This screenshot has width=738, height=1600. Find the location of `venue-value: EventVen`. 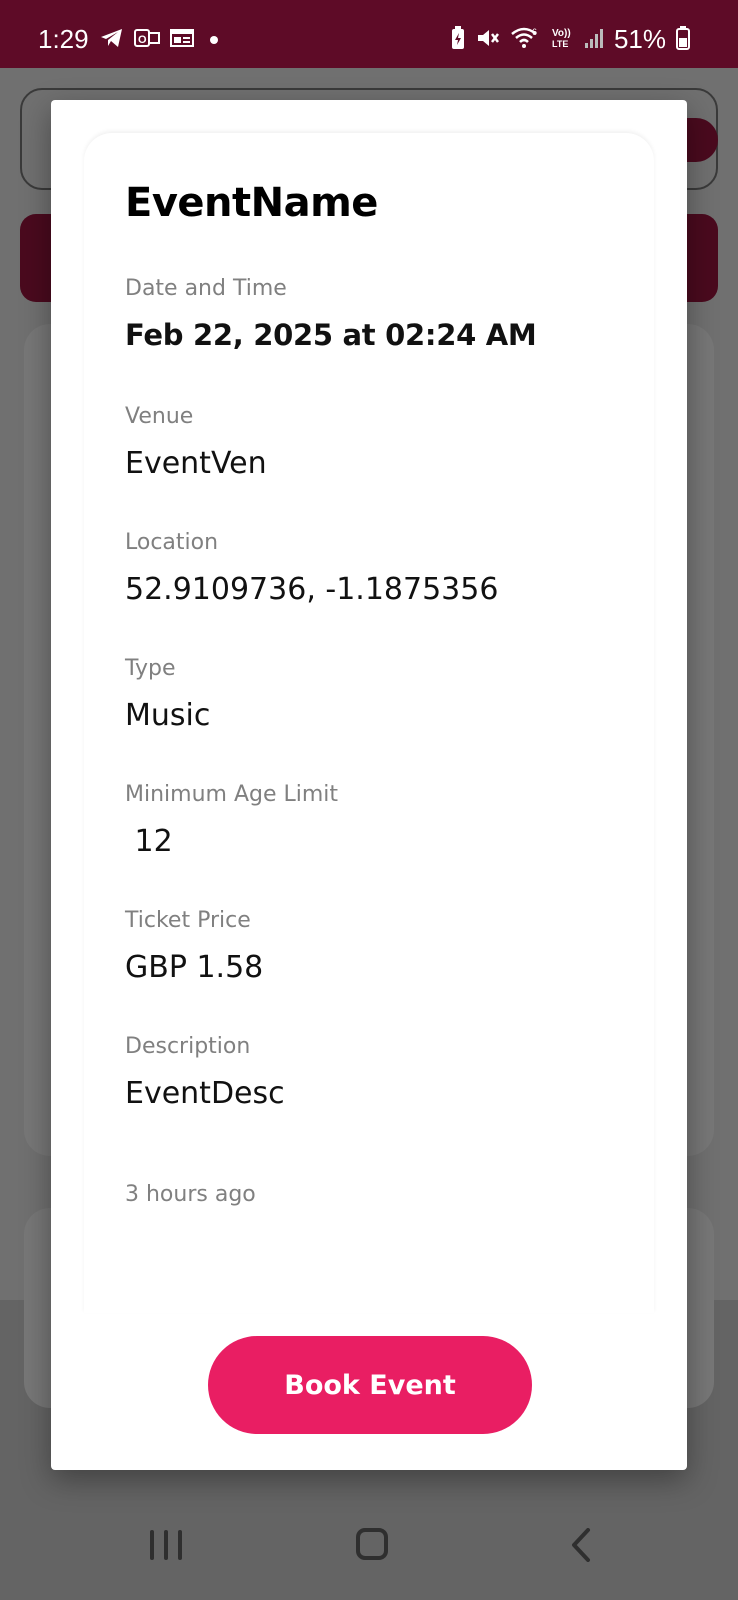

venue-value: EventVen is located at coordinates (196, 463).